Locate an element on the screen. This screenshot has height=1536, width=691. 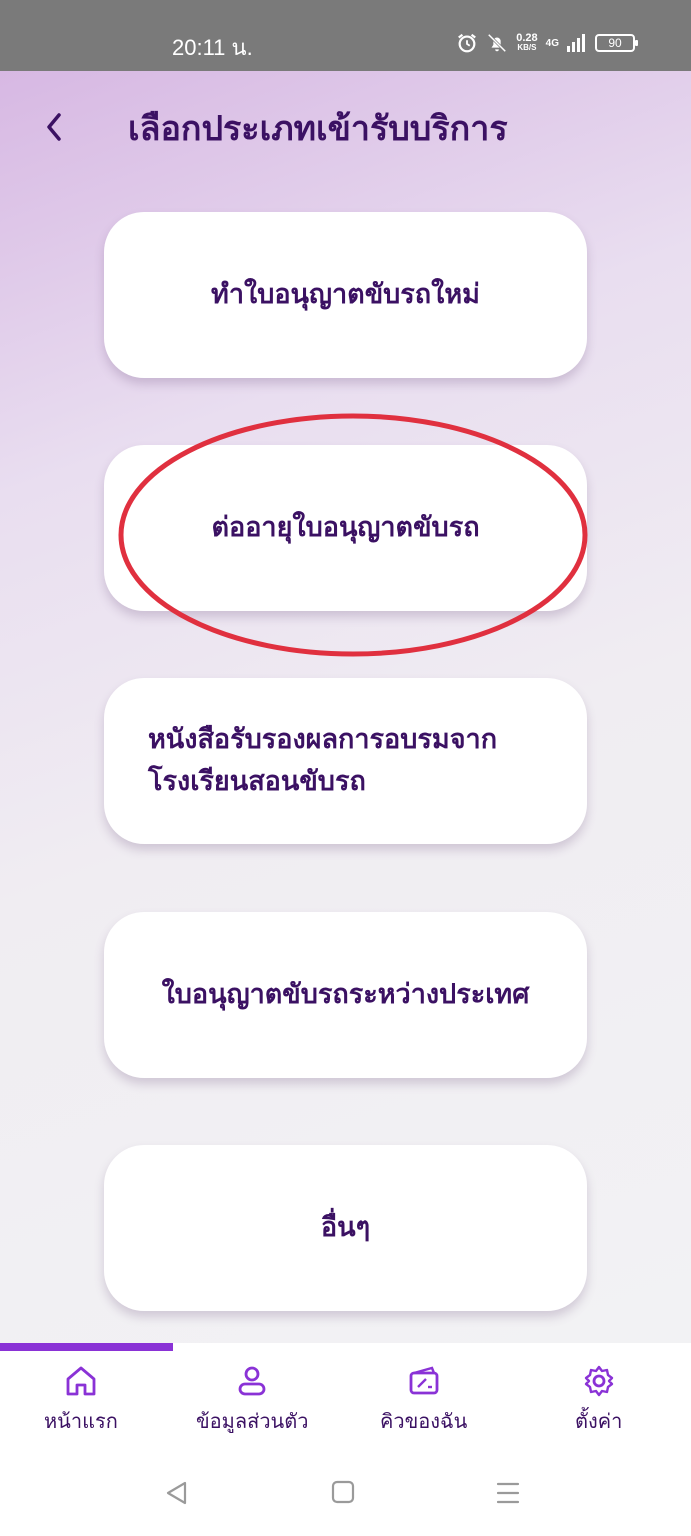
network-type: 4G is located at coordinates (552, 43).